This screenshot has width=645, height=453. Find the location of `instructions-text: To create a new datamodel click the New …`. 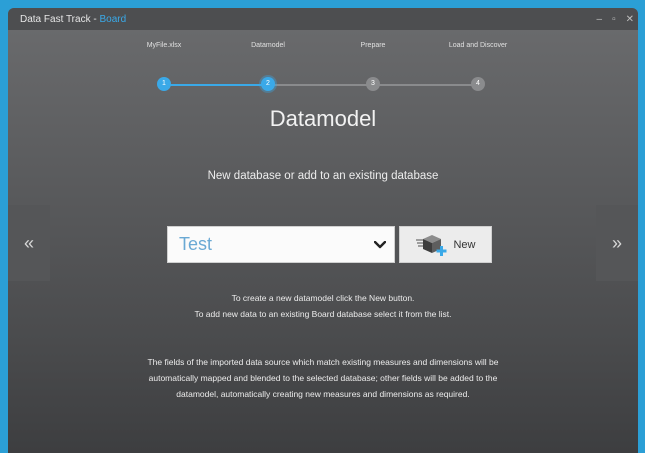

instructions-text: To create a new datamodel click the New … is located at coordinates (323, 306).